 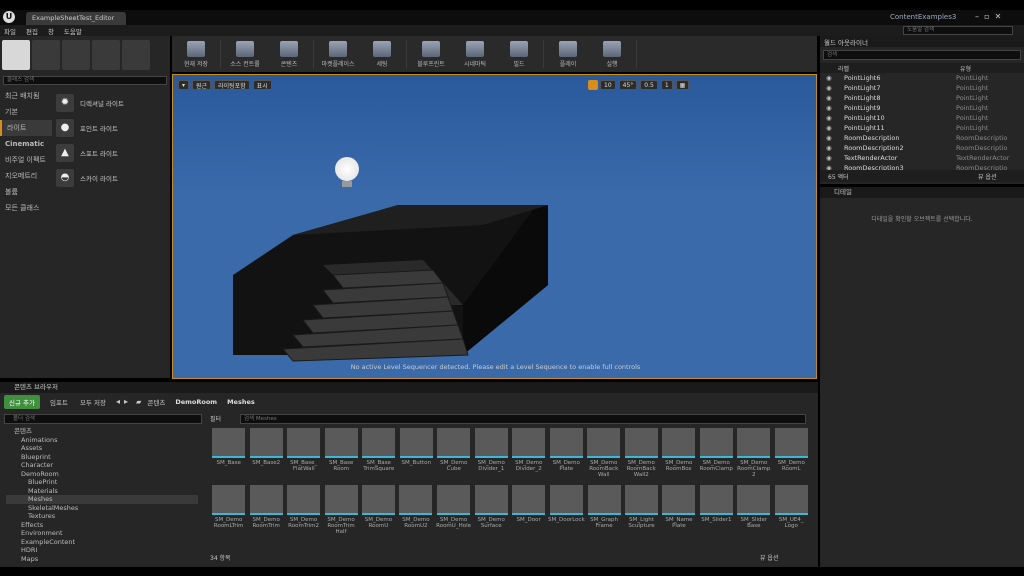 I want to click on folder-search-input: 폴더 검색, so click(x=103, y=419).